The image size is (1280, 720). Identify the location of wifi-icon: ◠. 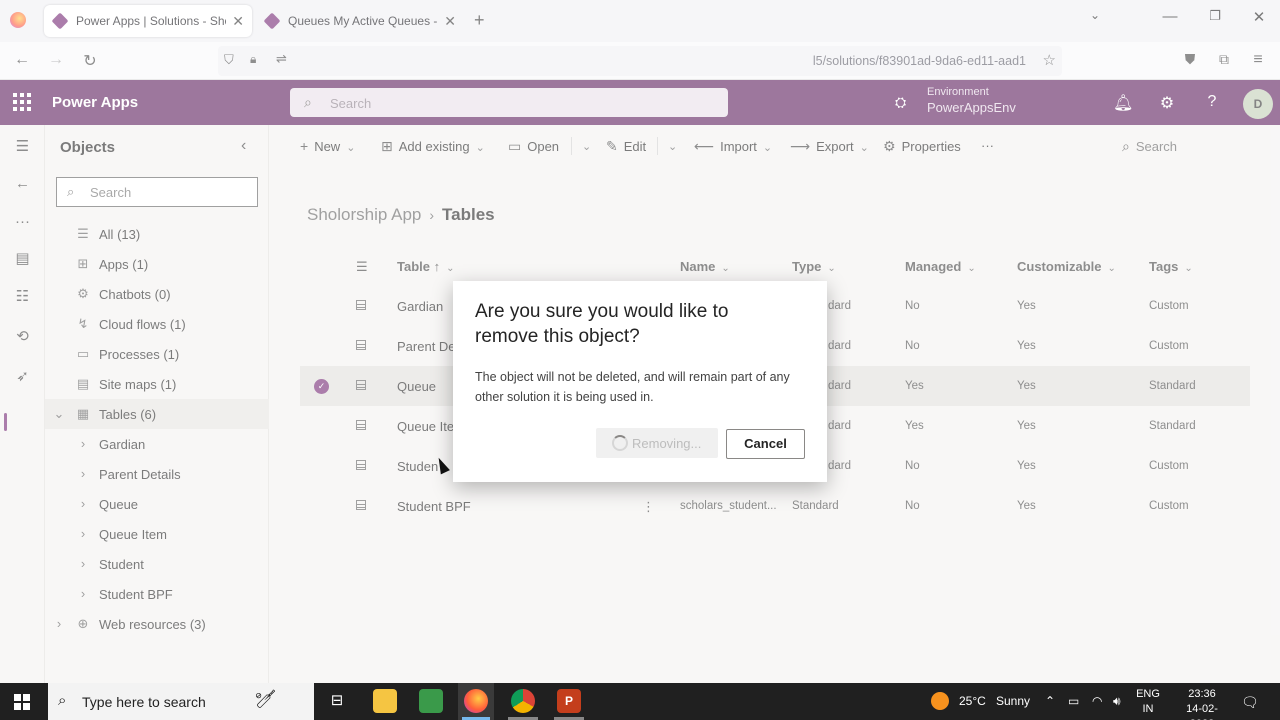
(1097, 701).